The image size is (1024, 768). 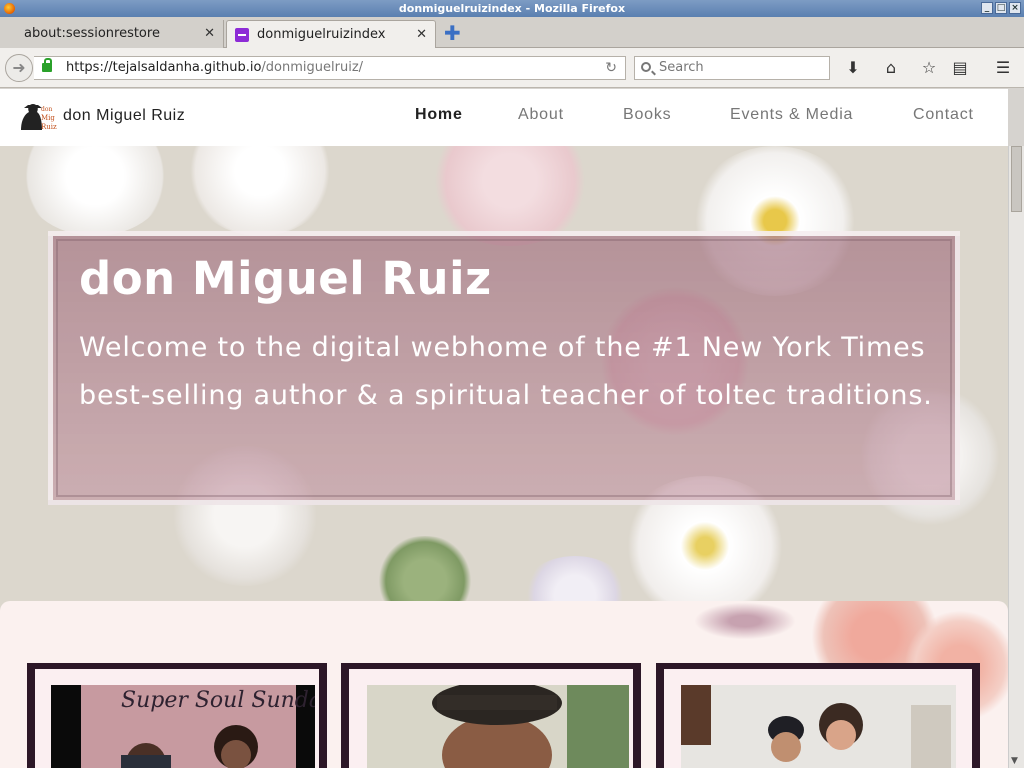 What do you see at coordinates (1014, 761) in the screenshot?
I see `scroll-down-arrow-icon: ▼` at bounding box center [1014, 761].